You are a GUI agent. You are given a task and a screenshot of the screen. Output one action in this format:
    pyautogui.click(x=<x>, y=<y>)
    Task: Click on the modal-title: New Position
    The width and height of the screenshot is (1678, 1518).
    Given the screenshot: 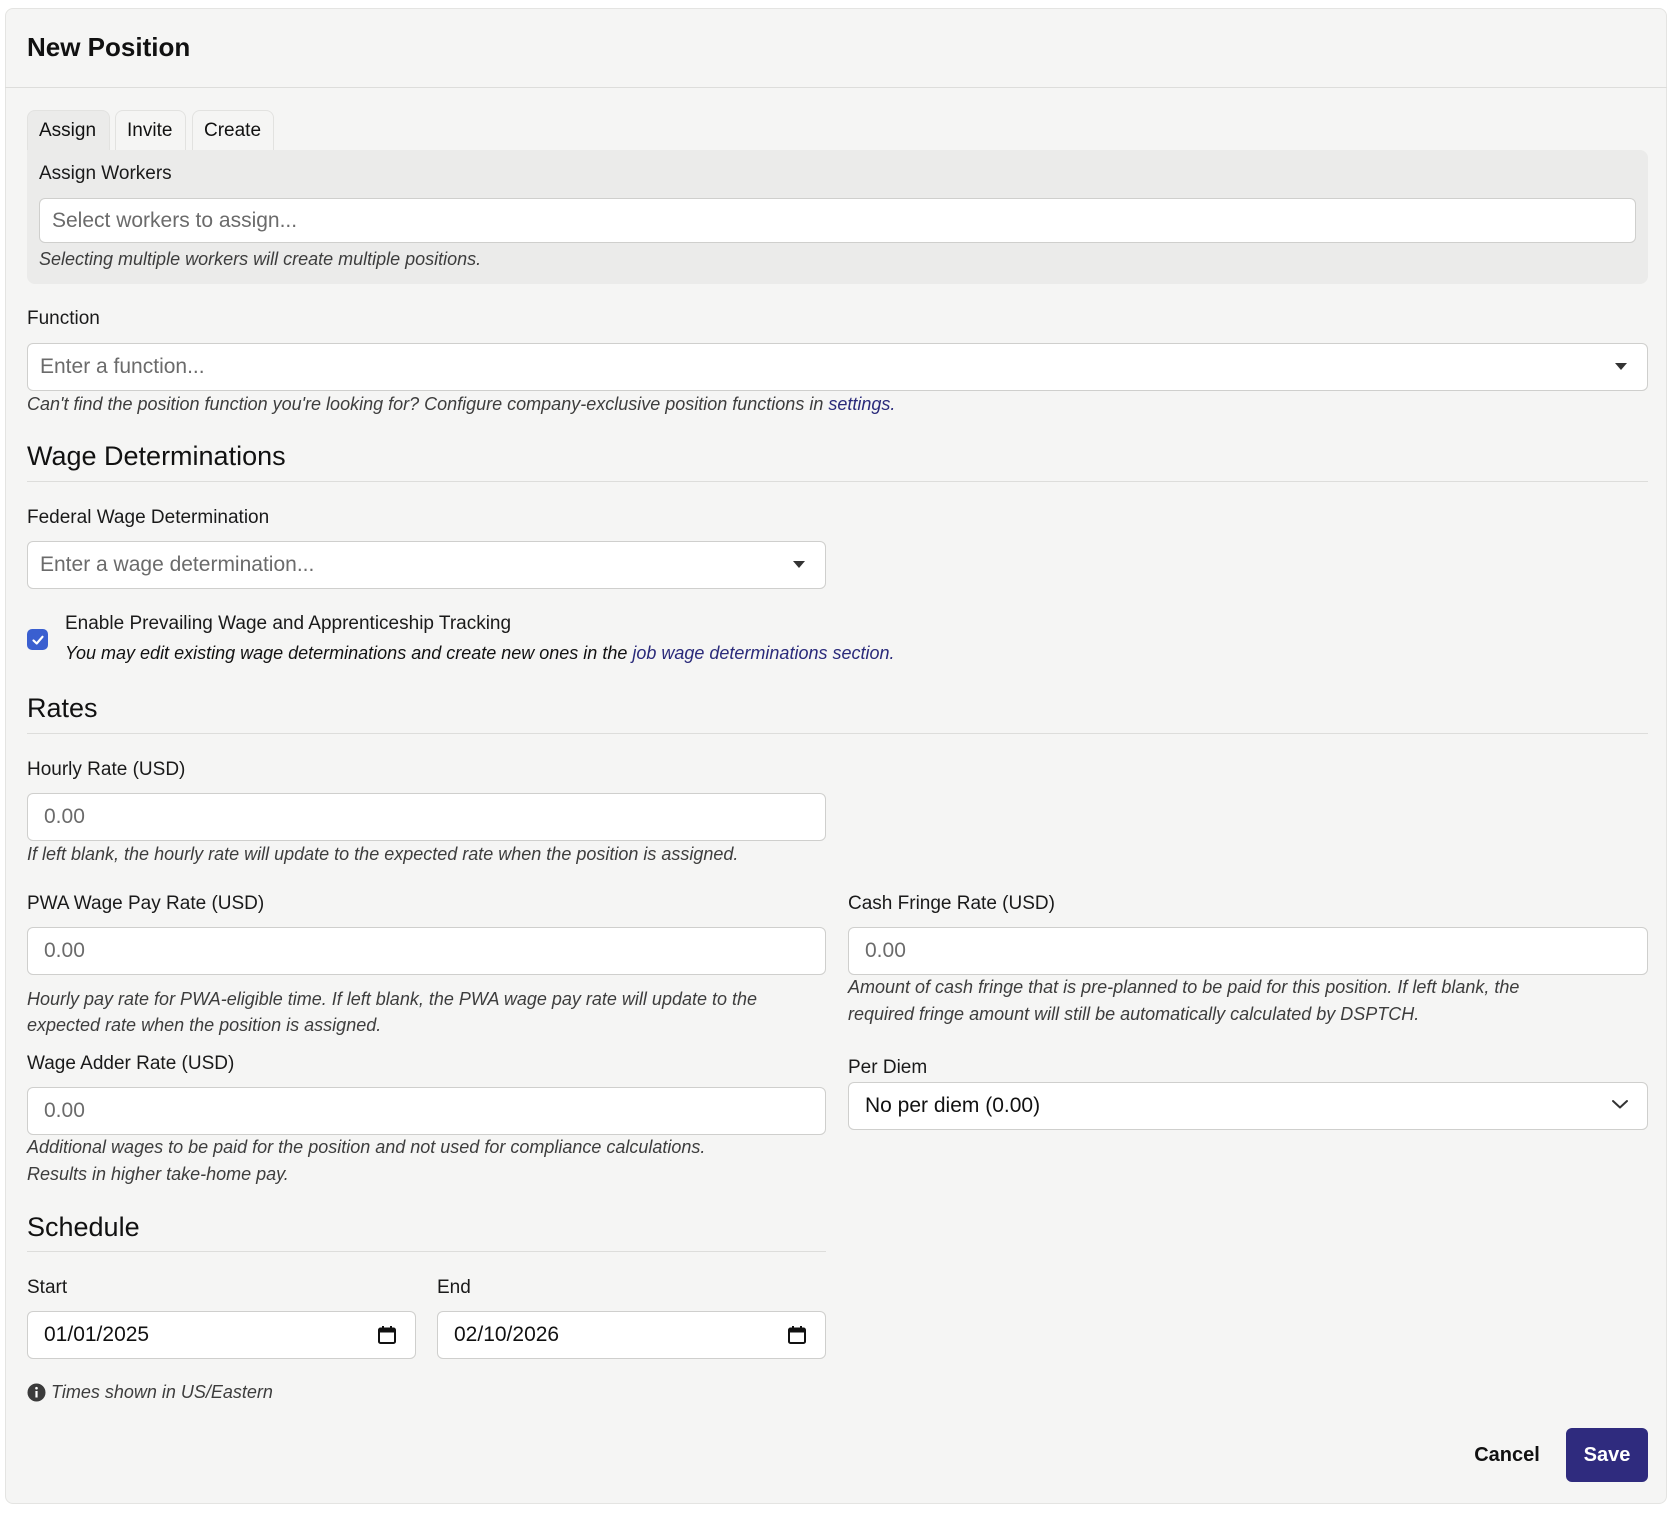 What is the action you would take?
    pyautogui.click(x=109, y=47)
    